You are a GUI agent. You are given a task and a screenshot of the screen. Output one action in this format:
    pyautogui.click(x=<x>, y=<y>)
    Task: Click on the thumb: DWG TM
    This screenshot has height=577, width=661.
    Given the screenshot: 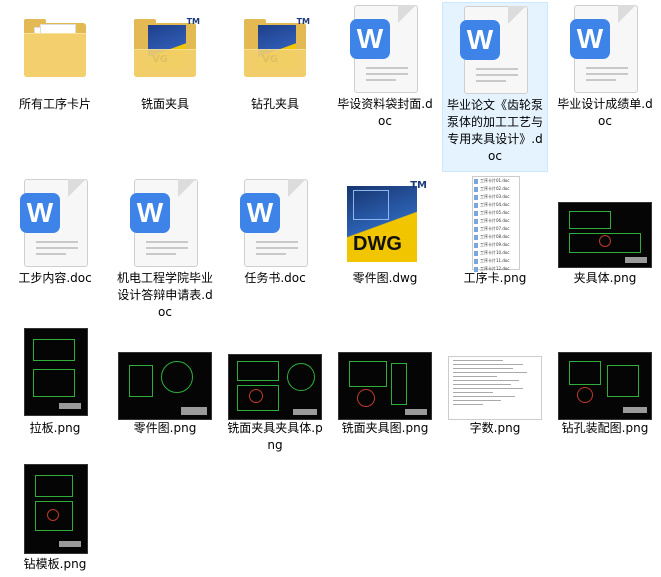 What is the action you would take?
    pyautogui.click(x=385, y=222)
    